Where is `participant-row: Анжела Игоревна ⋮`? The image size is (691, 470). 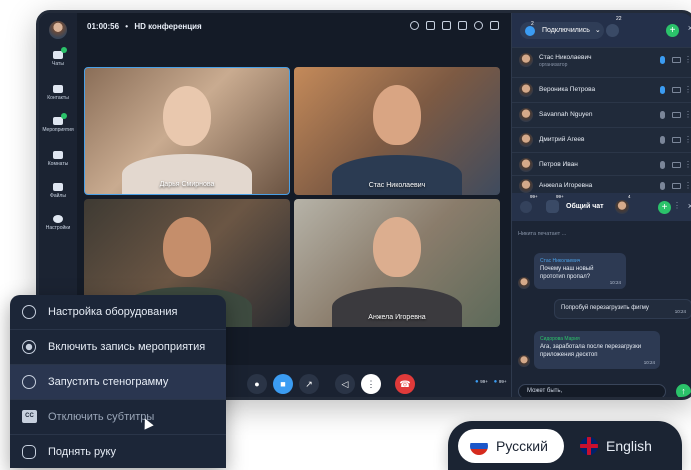 participant-row: Анжела Игоревна ⋮ is located at coordinates (601, 185).